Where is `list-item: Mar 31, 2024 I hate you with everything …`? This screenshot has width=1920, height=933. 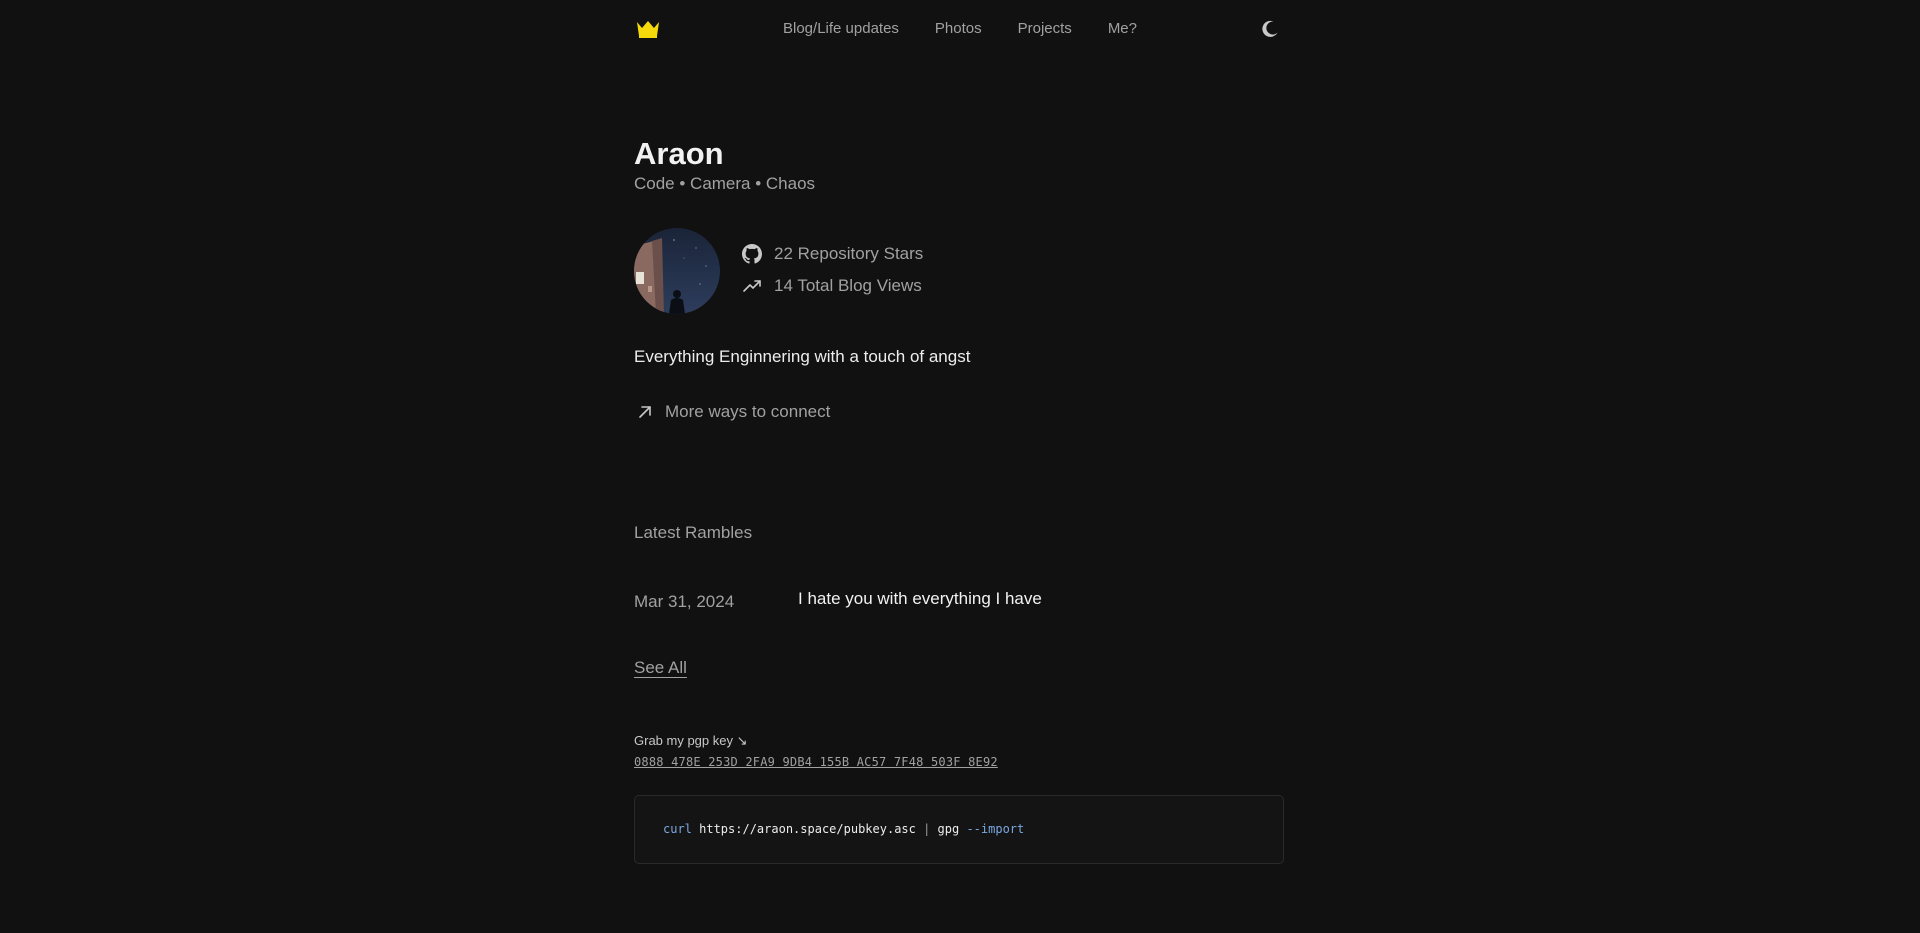 list-item: Mar 31, 2024 I hate you with everything … is located at coordinates (959, 601).